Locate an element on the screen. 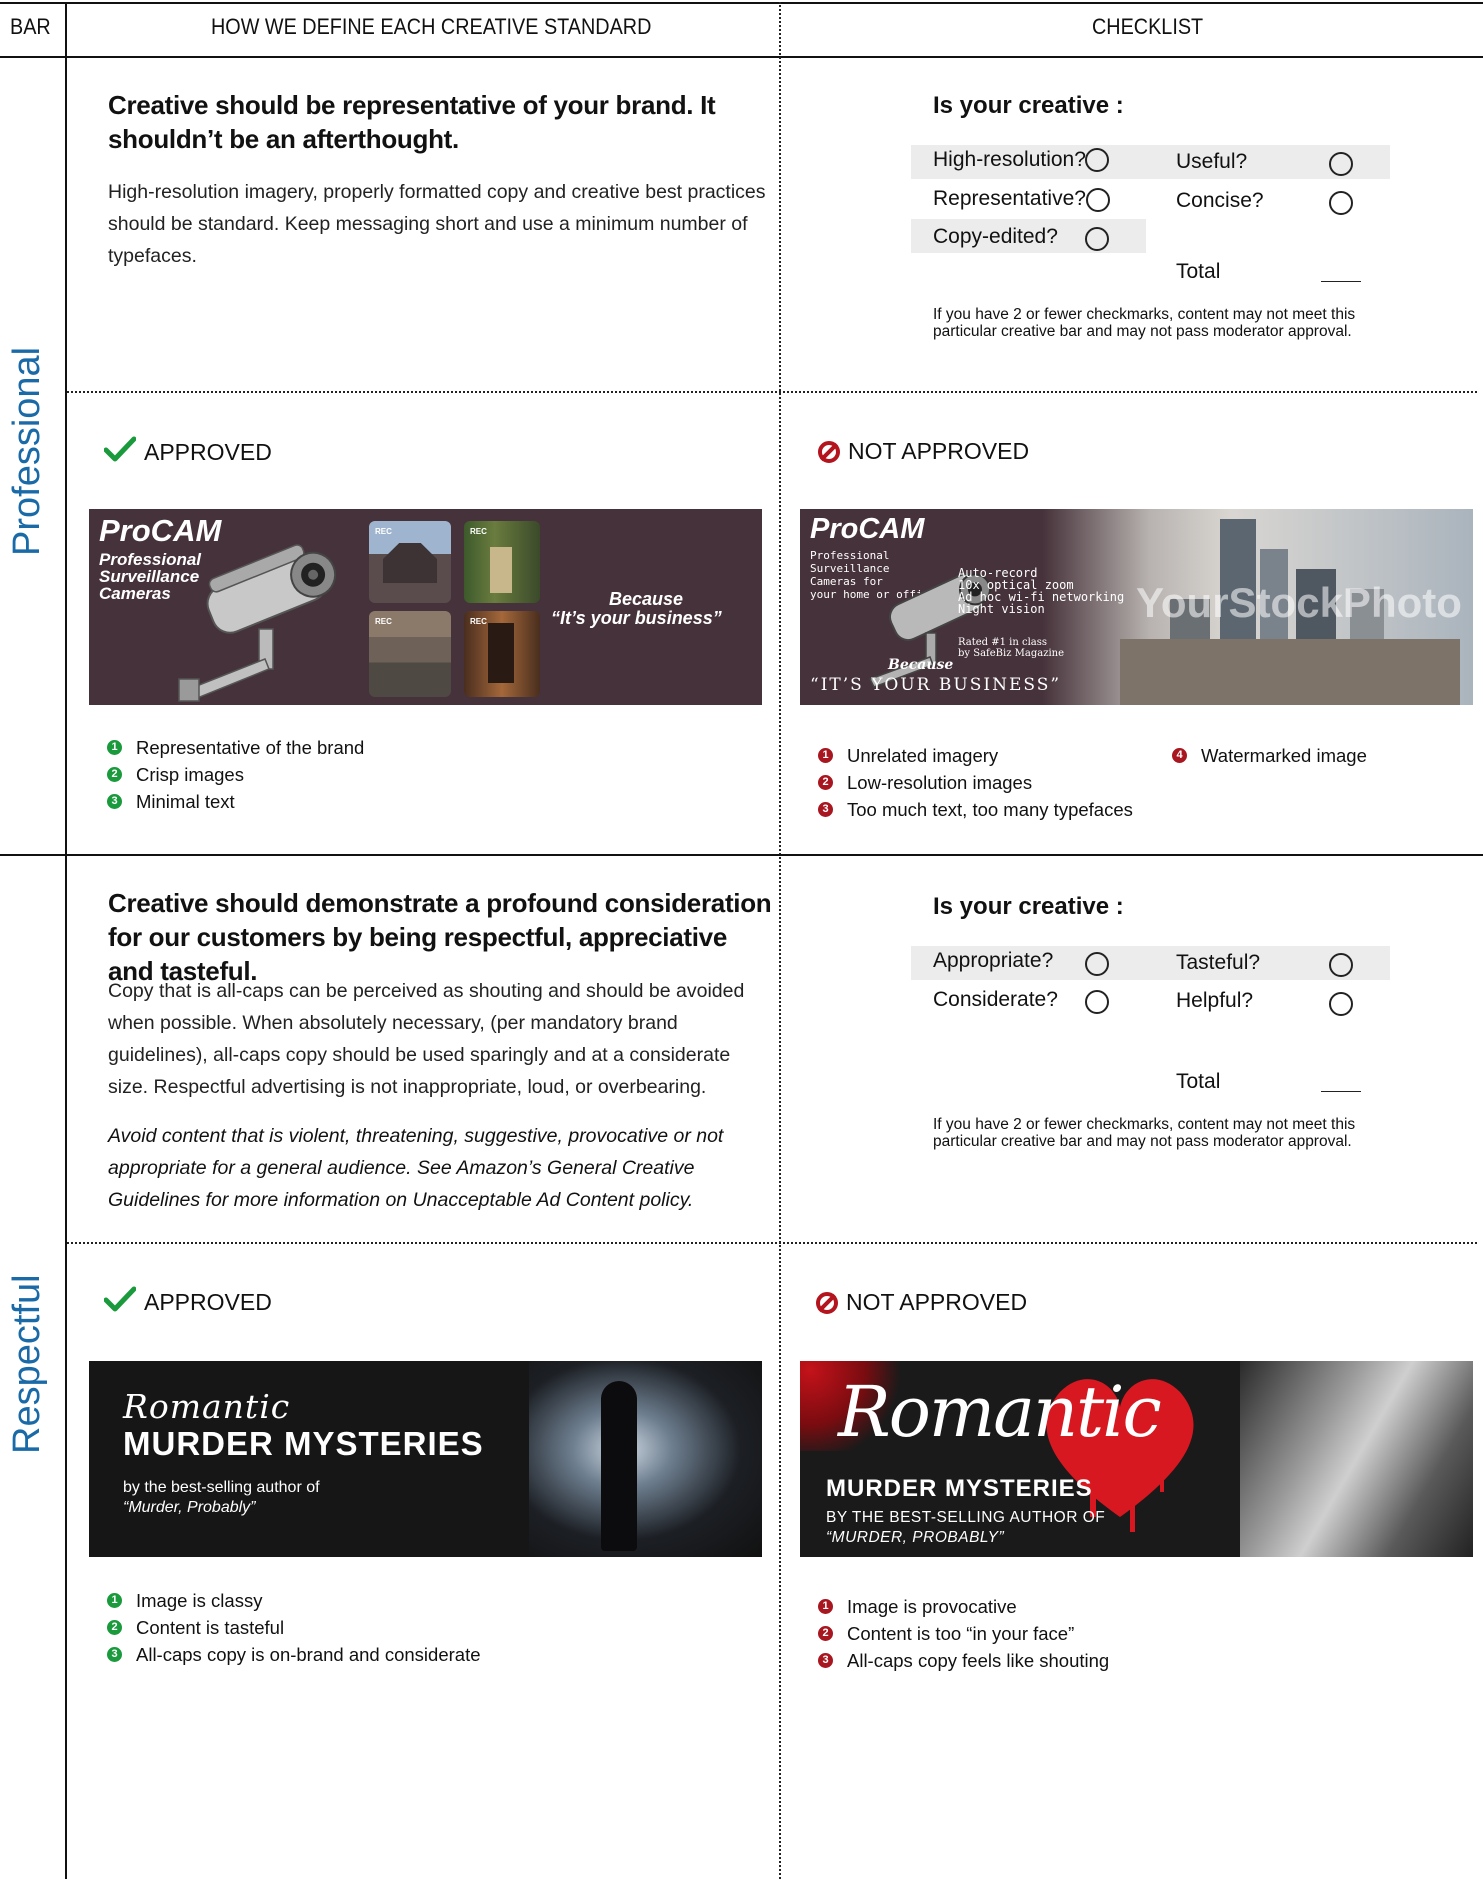  bar-label-respectful: Respectful is located at coordinates (27, 1364).